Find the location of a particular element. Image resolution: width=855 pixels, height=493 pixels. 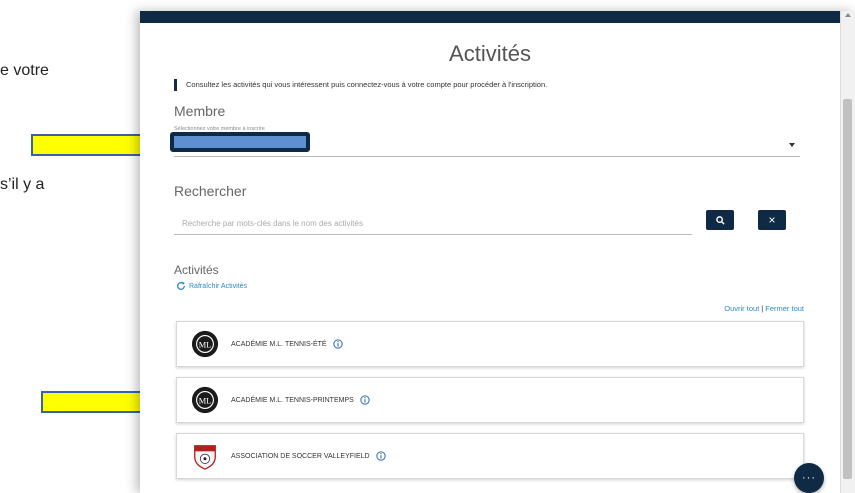

document-text-line: s’il y a is located at coordinates (22, 184).